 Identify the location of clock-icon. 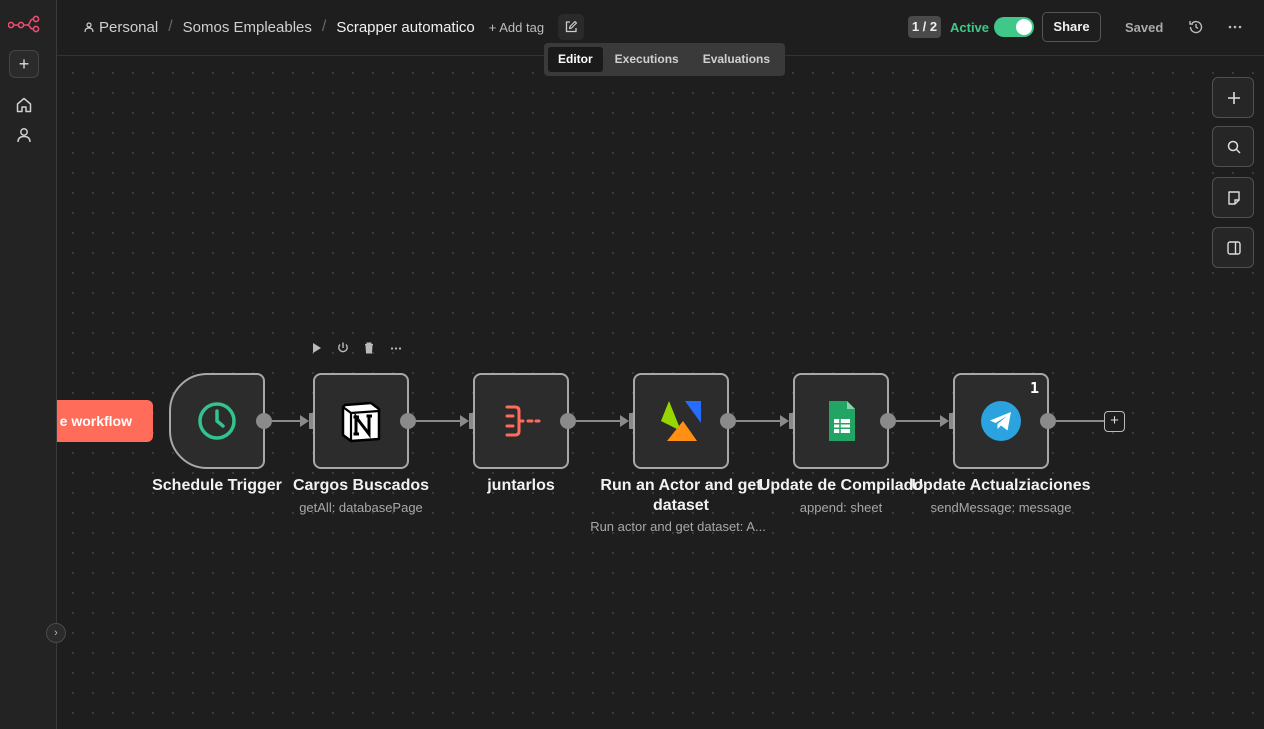
(217, 421).